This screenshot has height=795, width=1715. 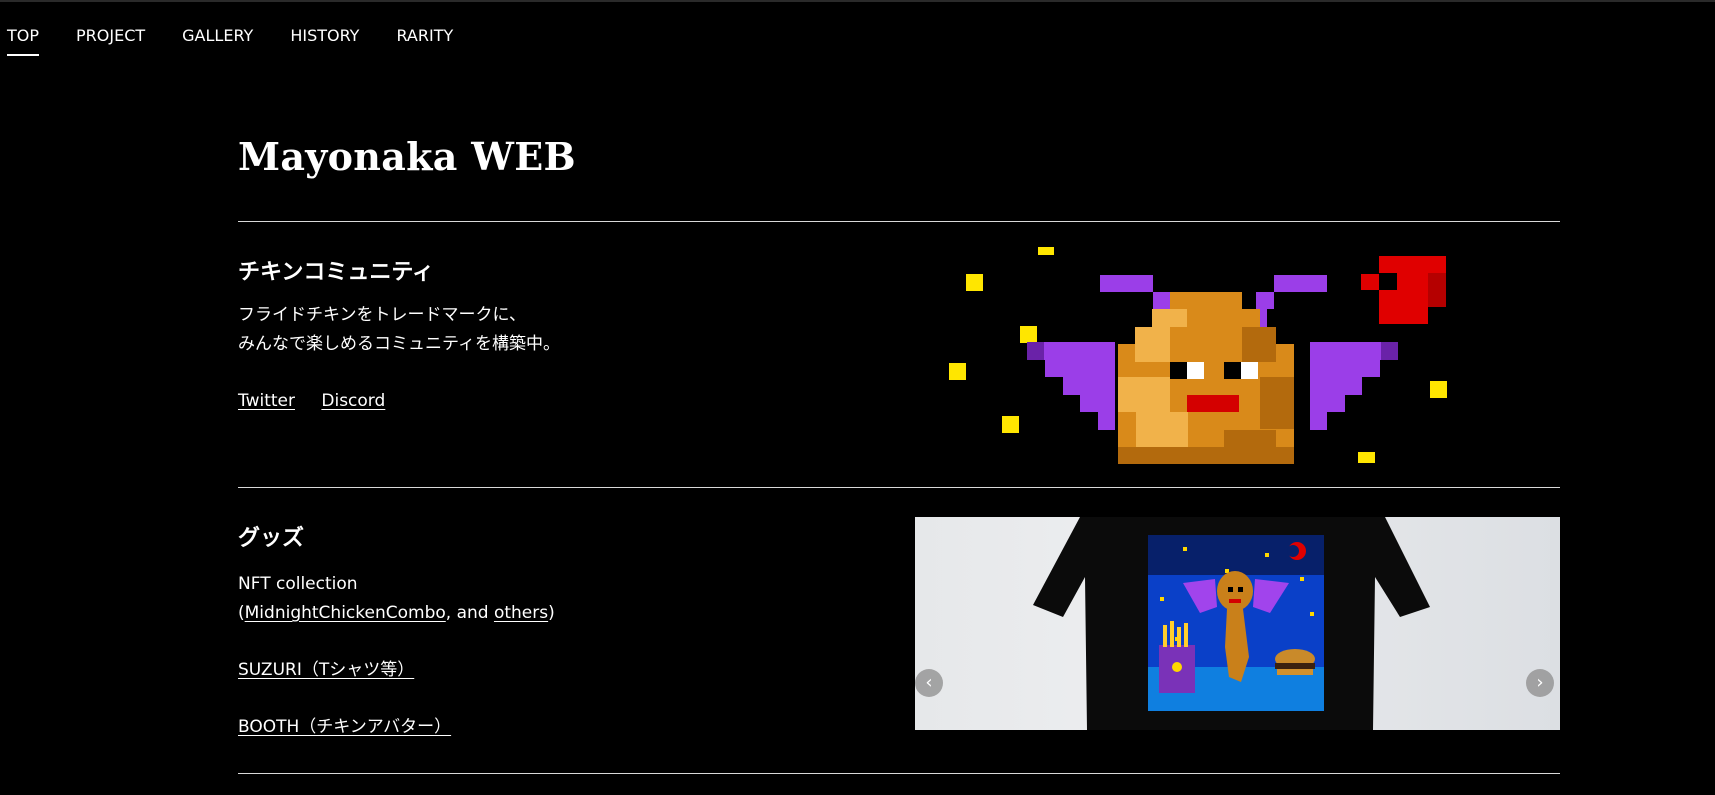 What do you see at coordinates (382, 315) in the screenshot?
I see `community-text-line1: フライドチキンをトレードマークに、` at bounding box center [382, 315].